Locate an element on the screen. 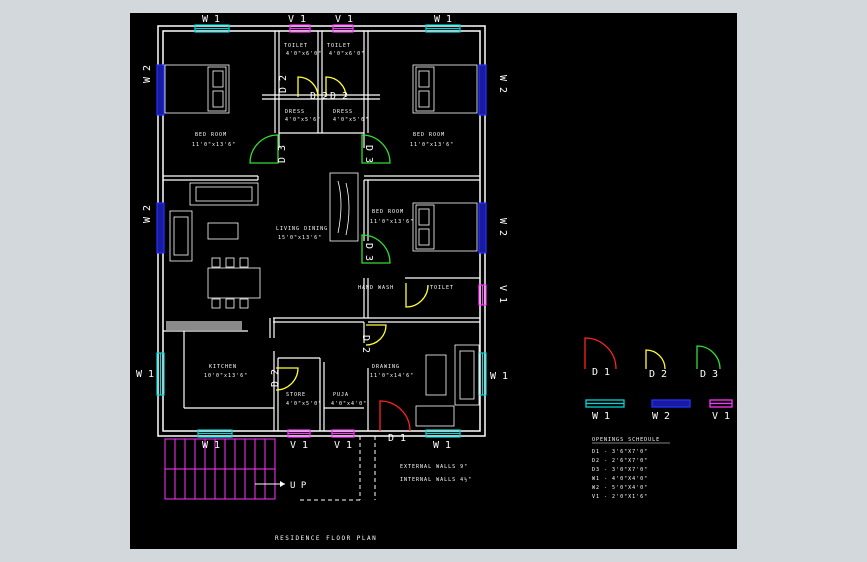 This screenshot has width=867, height=562. mark-d1: D 1 is located at coordinates (397, 438).